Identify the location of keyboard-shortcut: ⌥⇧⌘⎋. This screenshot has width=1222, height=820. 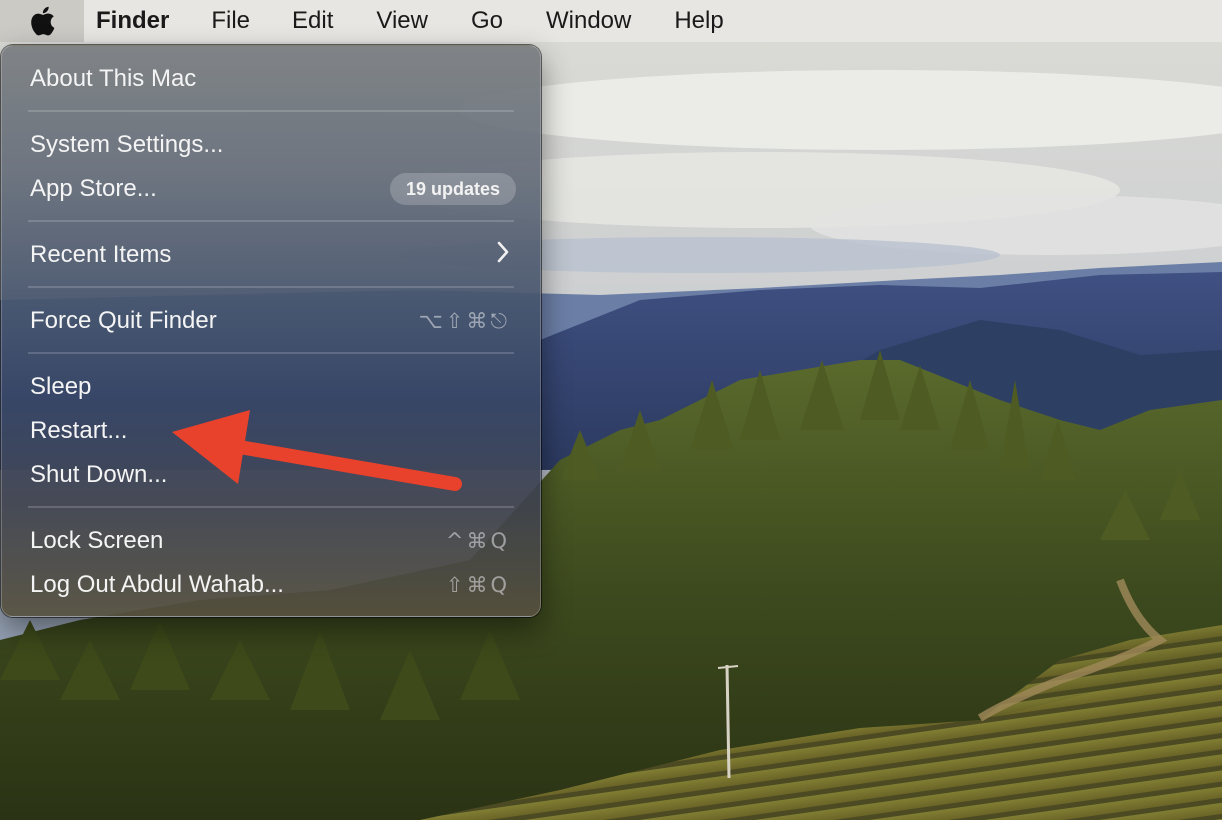
(464, 320).